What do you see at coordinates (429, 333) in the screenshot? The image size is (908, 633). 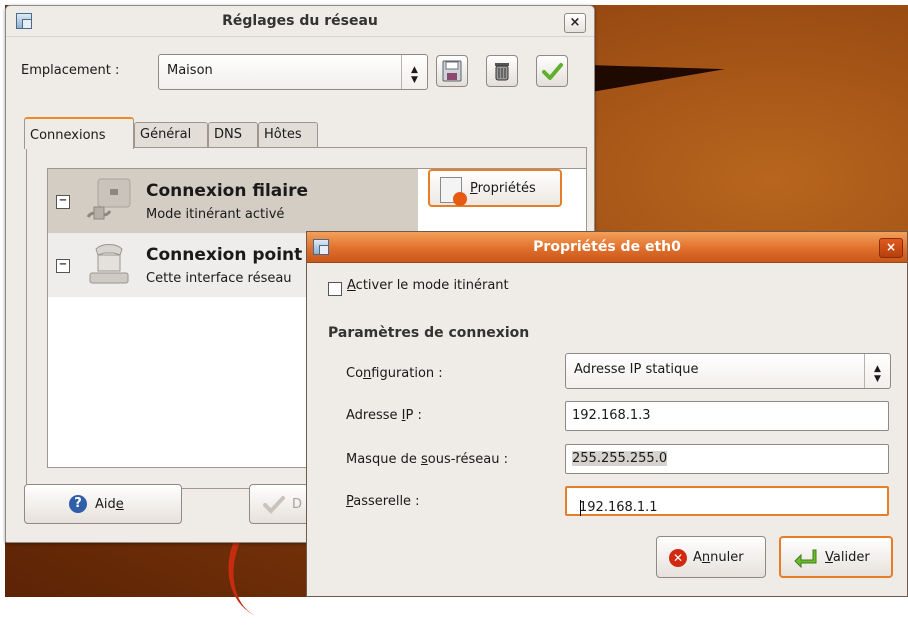 I see `connection-settings-title: Paramètres de connexion` at bounding box center [429, 333].